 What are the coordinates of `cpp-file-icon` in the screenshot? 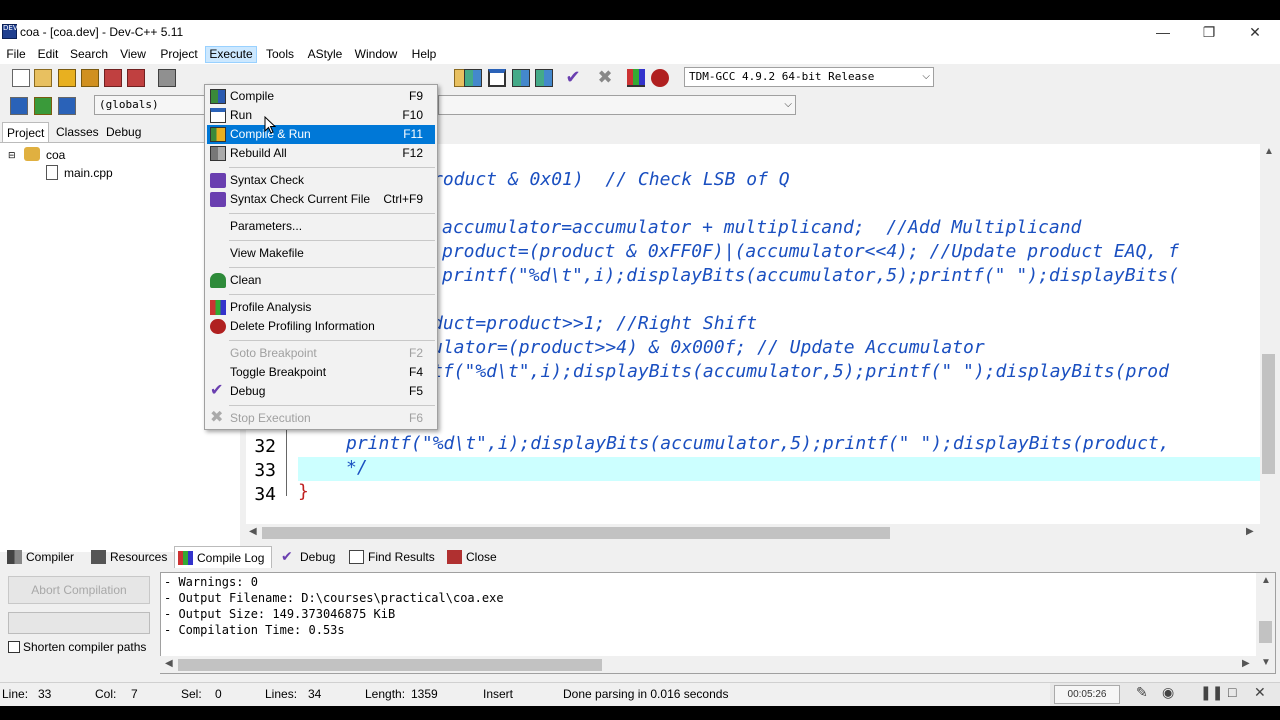 It's located at (52, 172).